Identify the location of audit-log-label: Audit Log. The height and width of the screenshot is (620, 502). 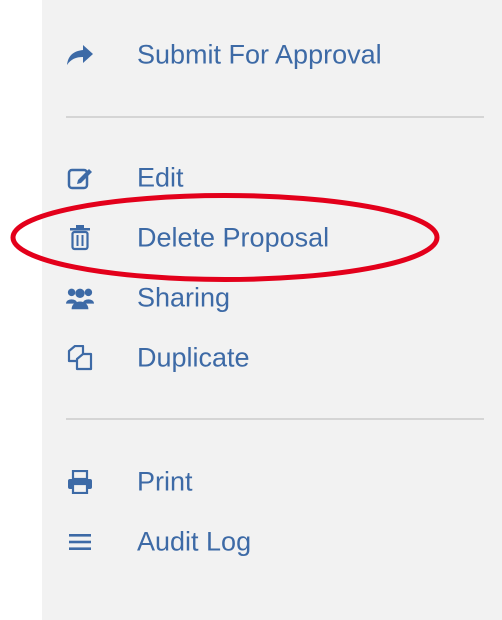
(194, 541).